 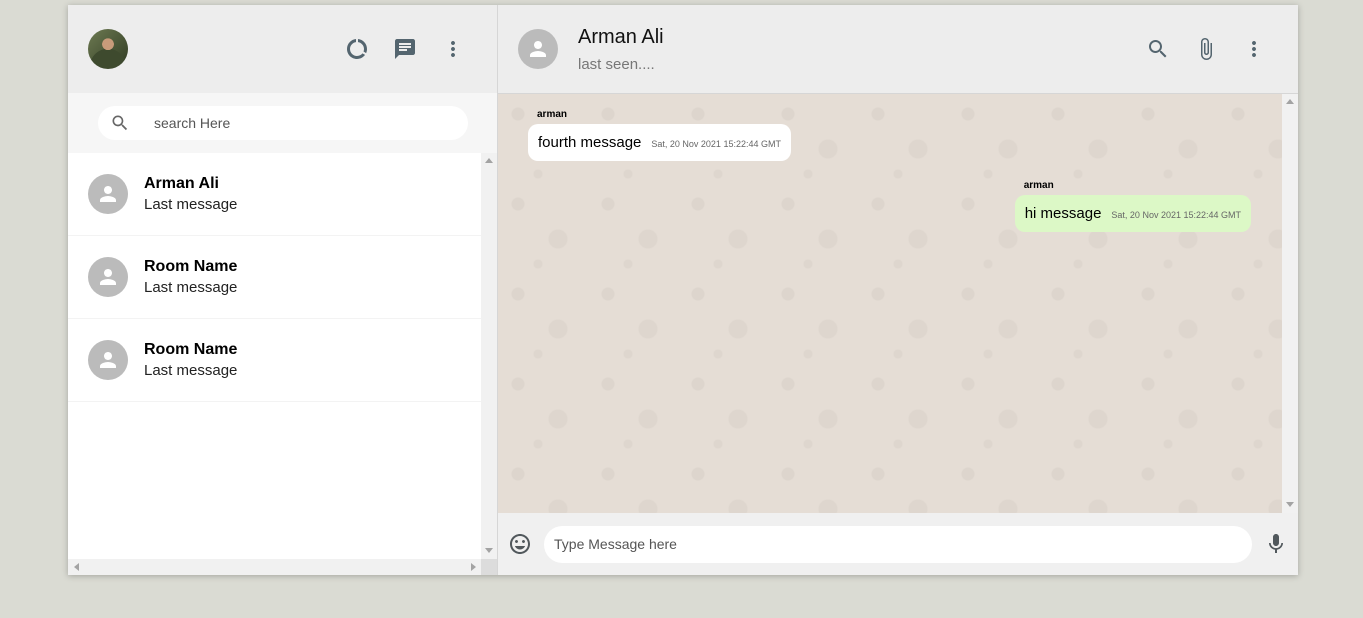 I want to click on status-icon, so click(x=357, y=49).